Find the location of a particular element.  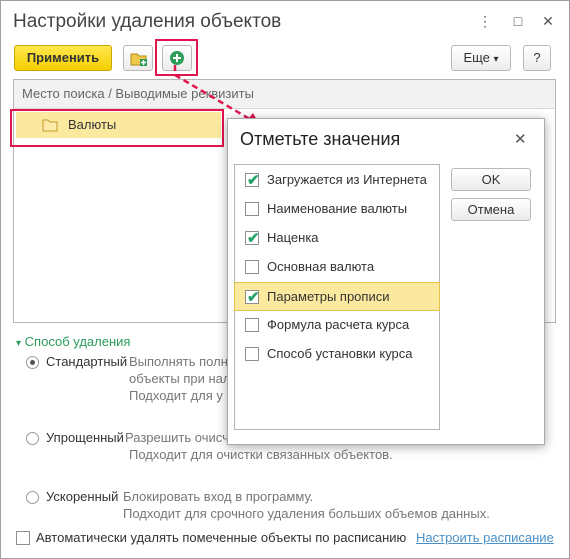

list-item: Основная валюта is located at coordinates (337, 267).